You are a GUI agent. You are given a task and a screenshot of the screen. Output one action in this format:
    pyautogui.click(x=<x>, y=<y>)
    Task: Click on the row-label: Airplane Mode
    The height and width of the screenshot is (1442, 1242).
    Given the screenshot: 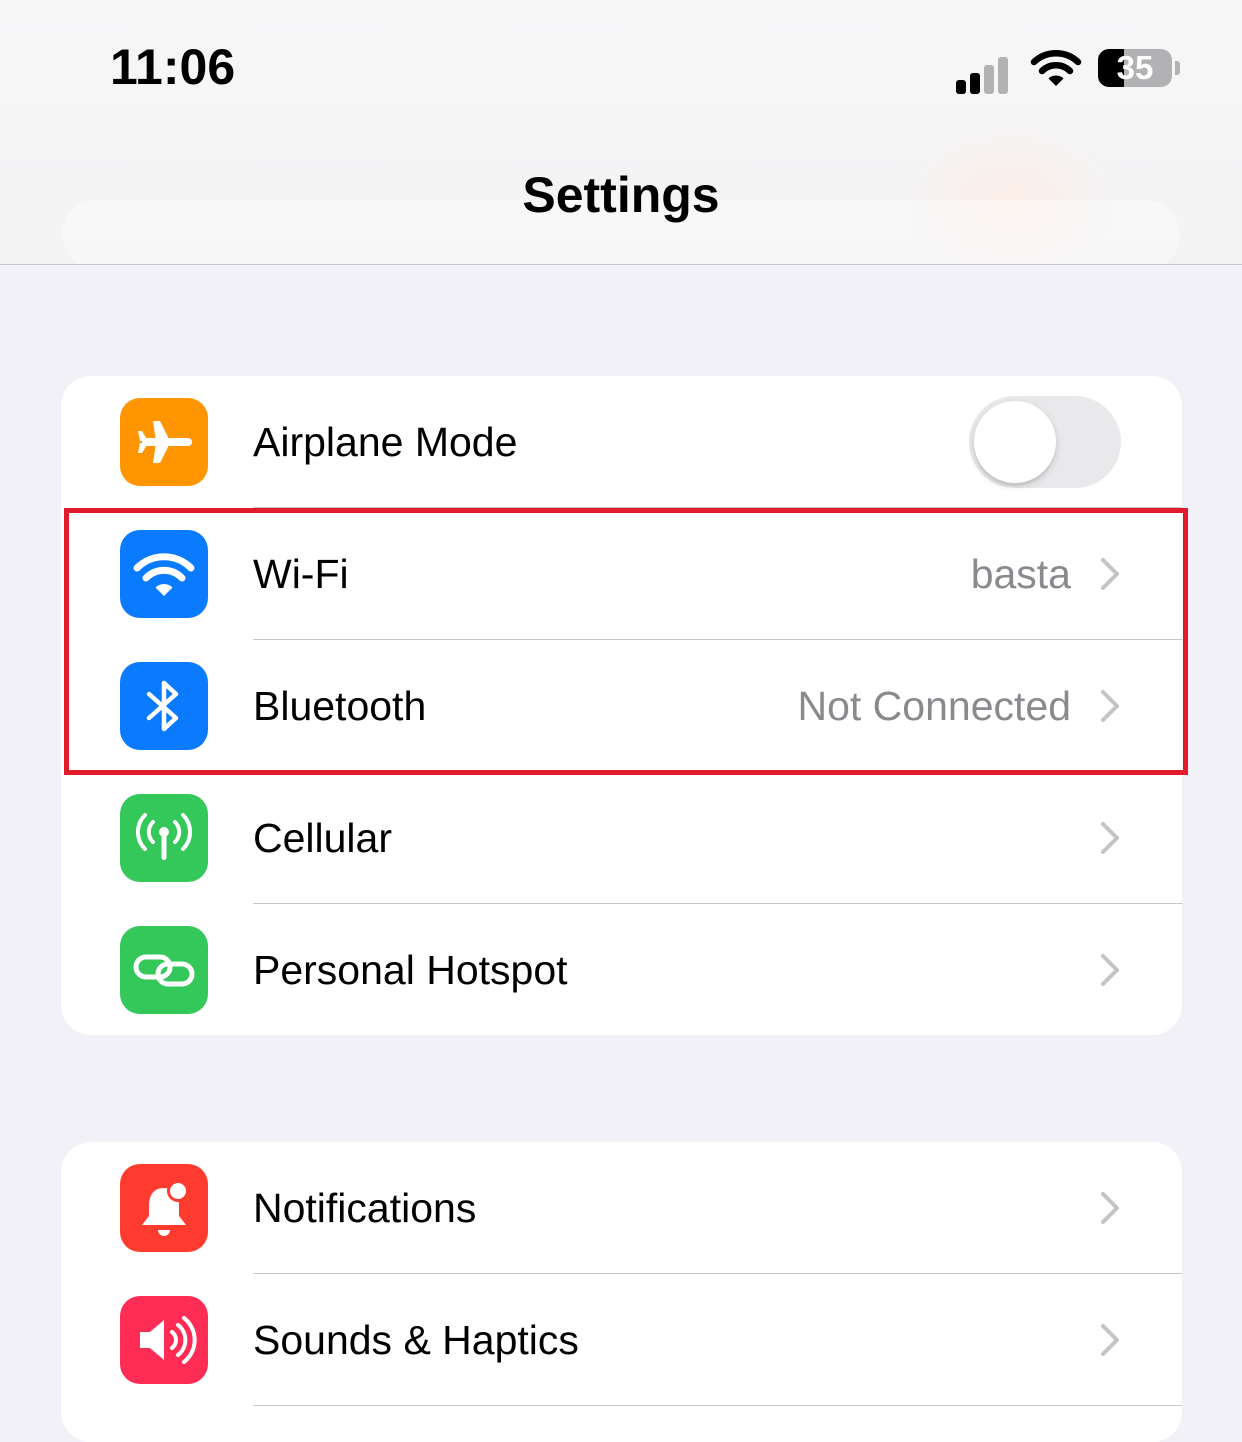 What is the action you would take?
    pyautogui.click(x=385, y=442)
    